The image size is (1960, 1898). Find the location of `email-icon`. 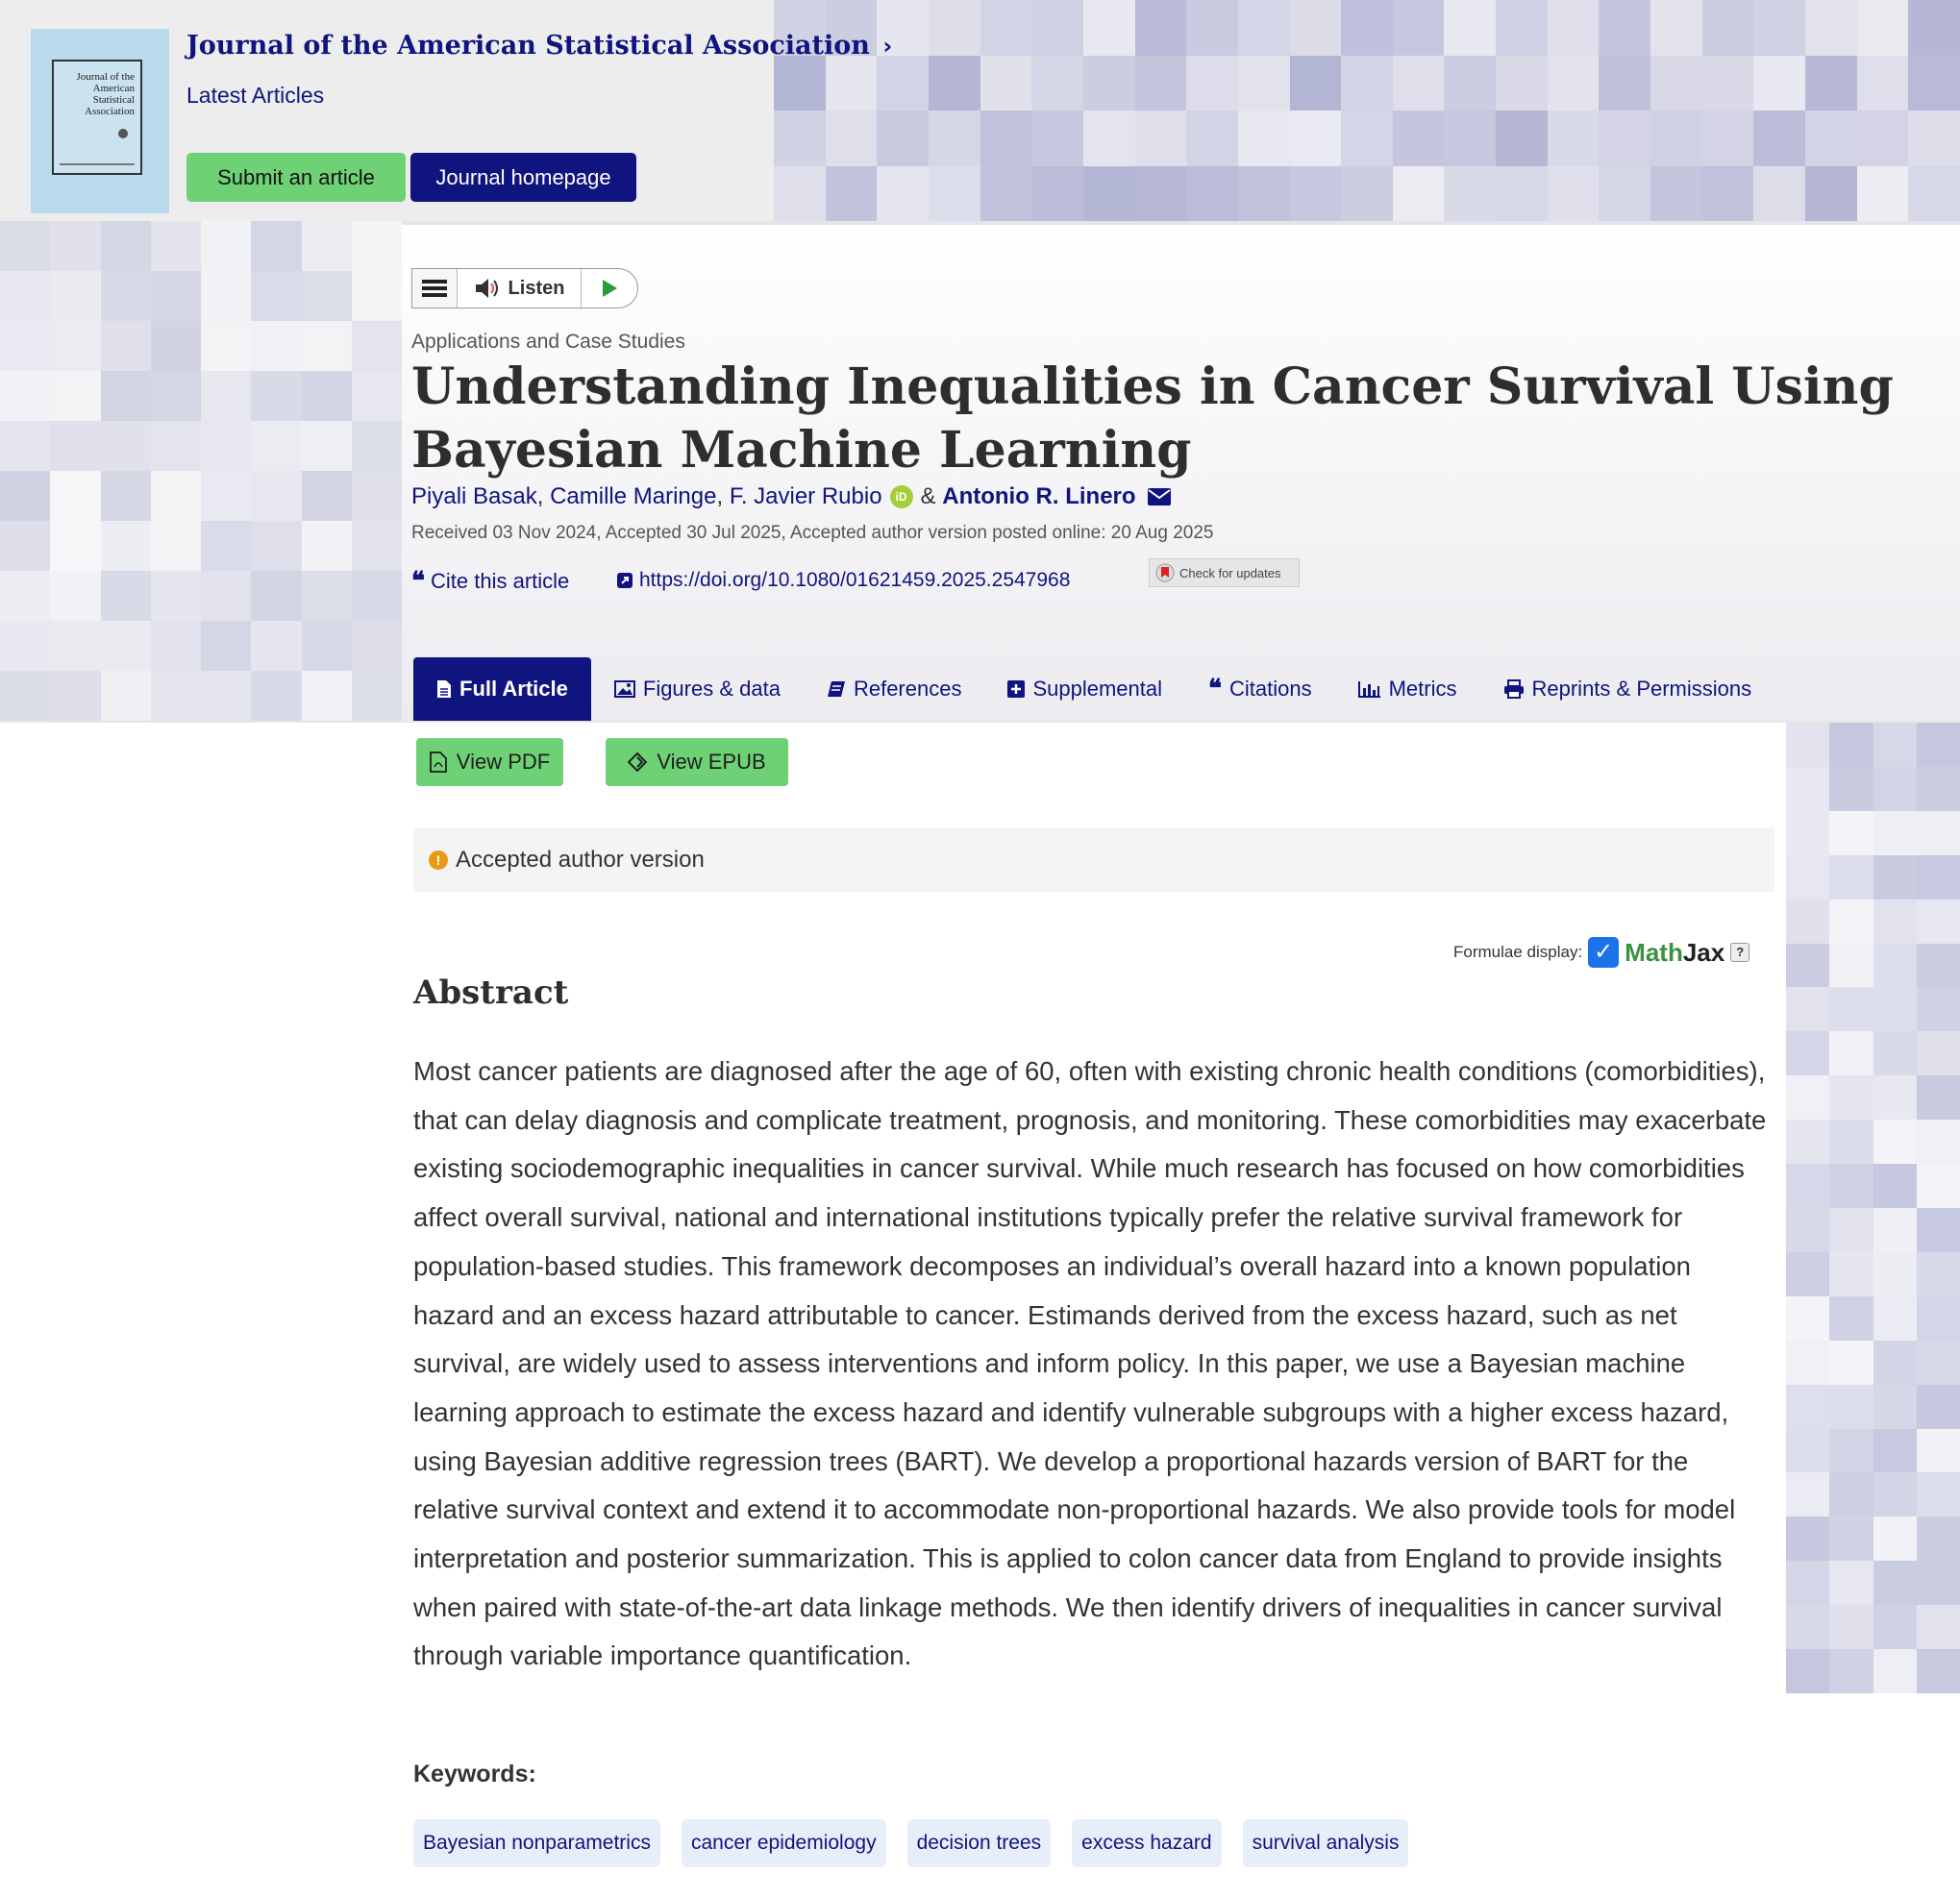

email-icon is located at coordinates (1159, 497).